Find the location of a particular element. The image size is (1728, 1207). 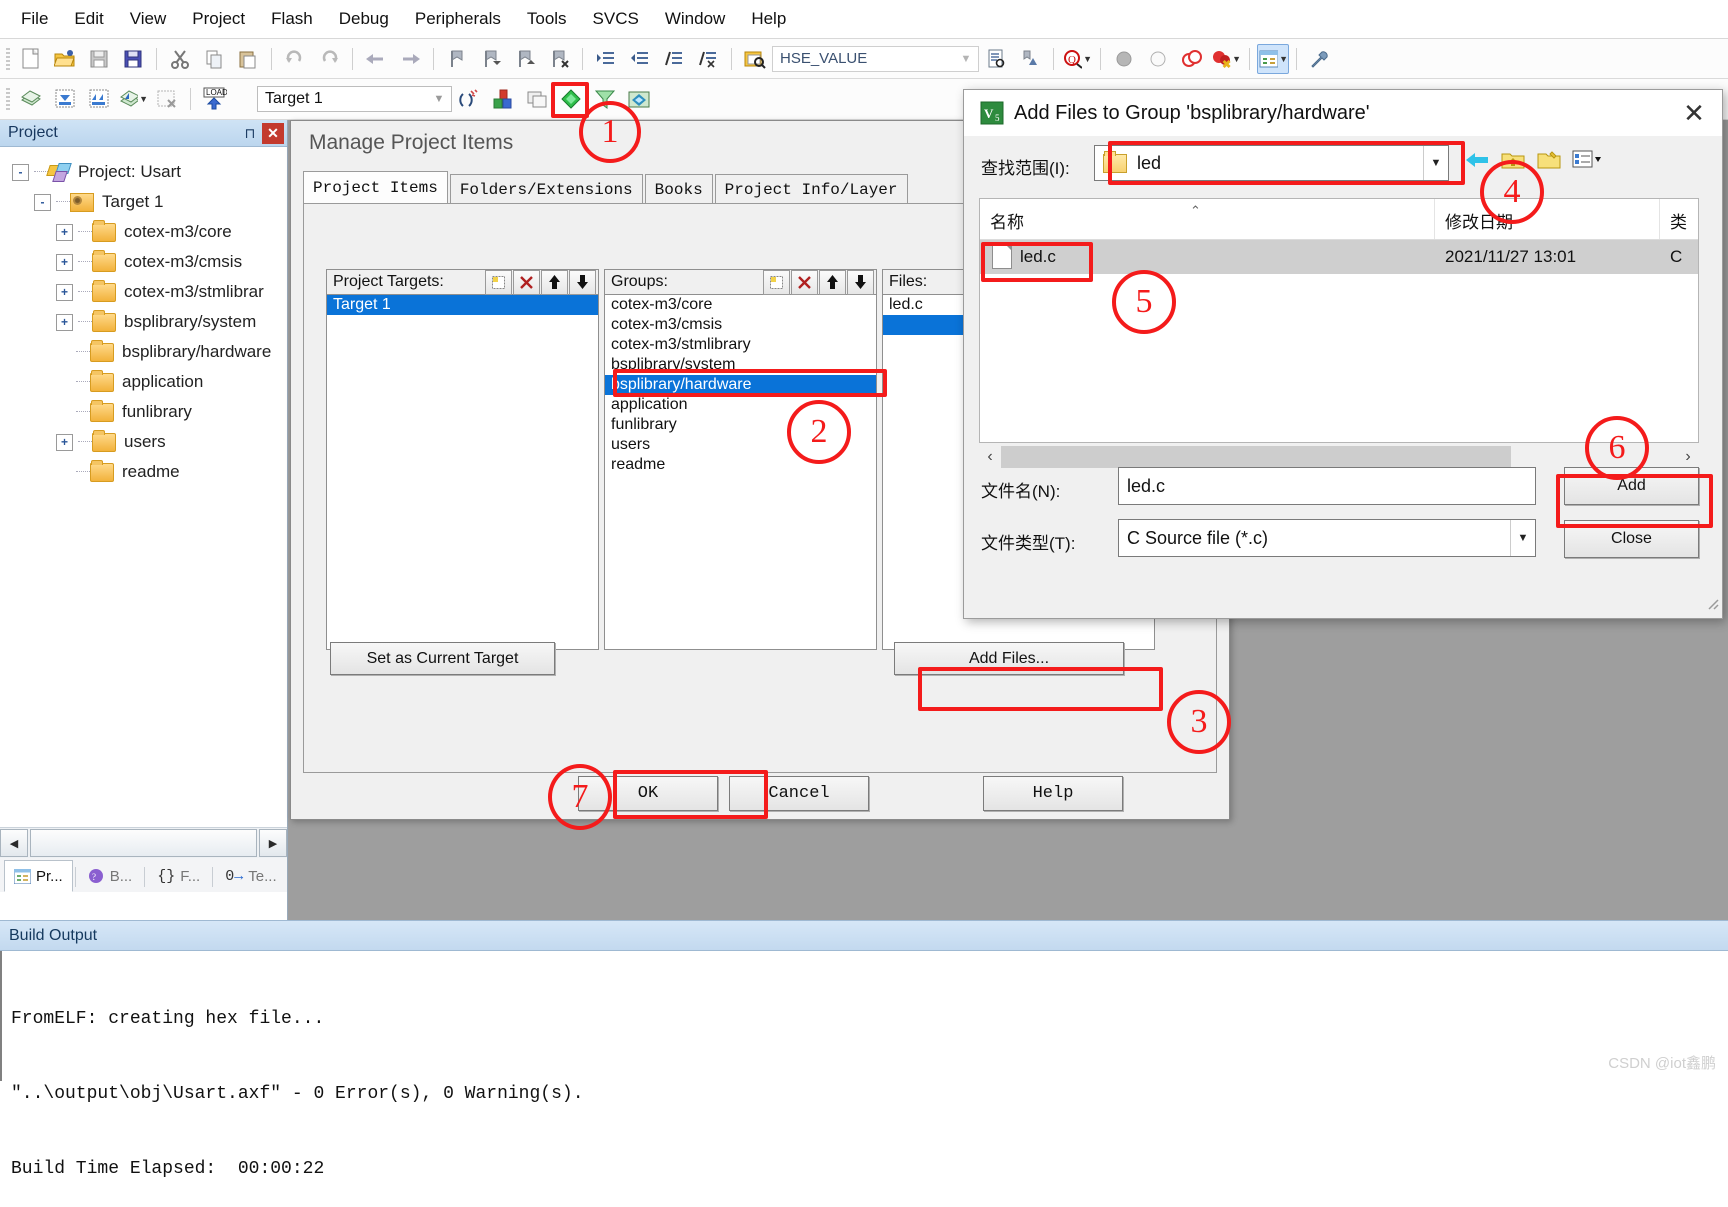

project-horizontal-scrollbar: ◀ ▶ is located at coordinates (143, 842).